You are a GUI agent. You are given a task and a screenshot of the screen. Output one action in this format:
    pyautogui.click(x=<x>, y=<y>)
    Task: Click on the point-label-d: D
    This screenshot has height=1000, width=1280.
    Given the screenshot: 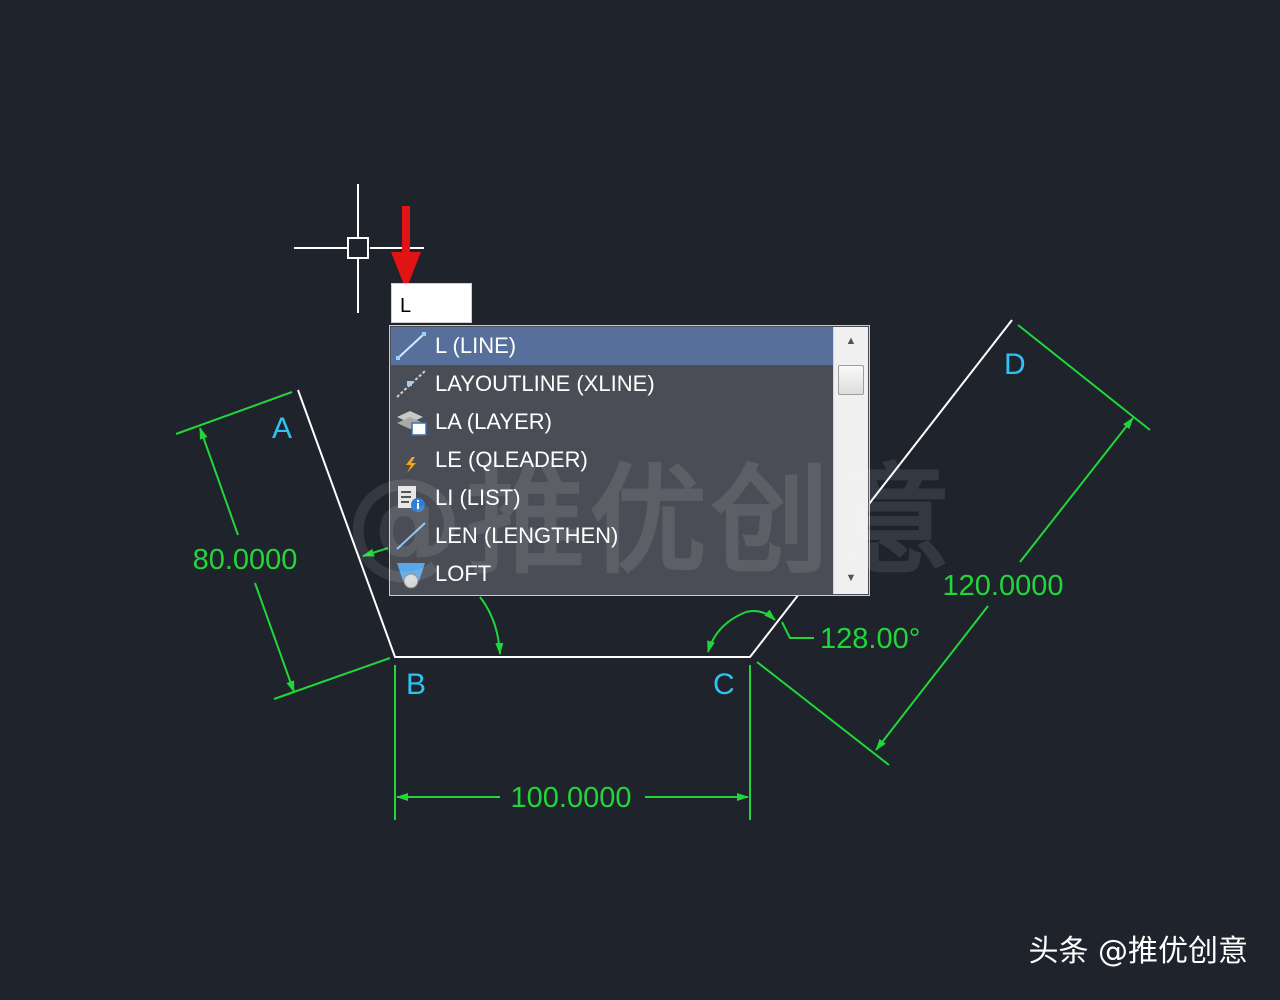 What is the action you would take?
    pyautogui.click(x=1015, y=364)
    